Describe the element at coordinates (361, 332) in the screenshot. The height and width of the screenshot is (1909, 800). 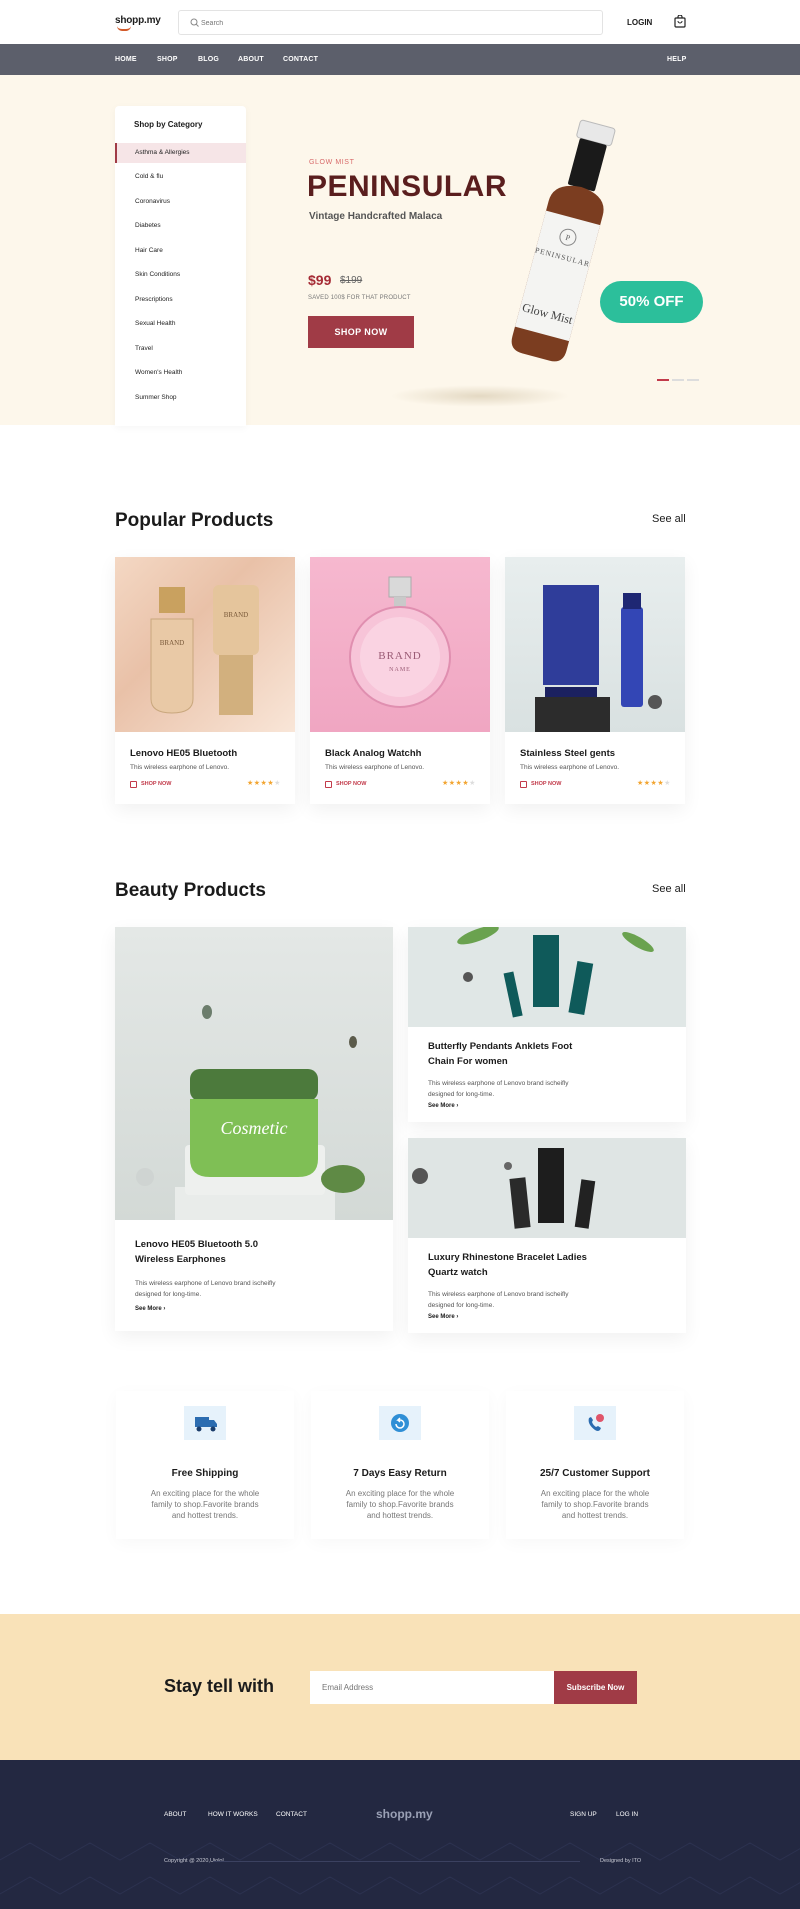
I see `hero-shop-now-button: SHOP NOW` at that location.